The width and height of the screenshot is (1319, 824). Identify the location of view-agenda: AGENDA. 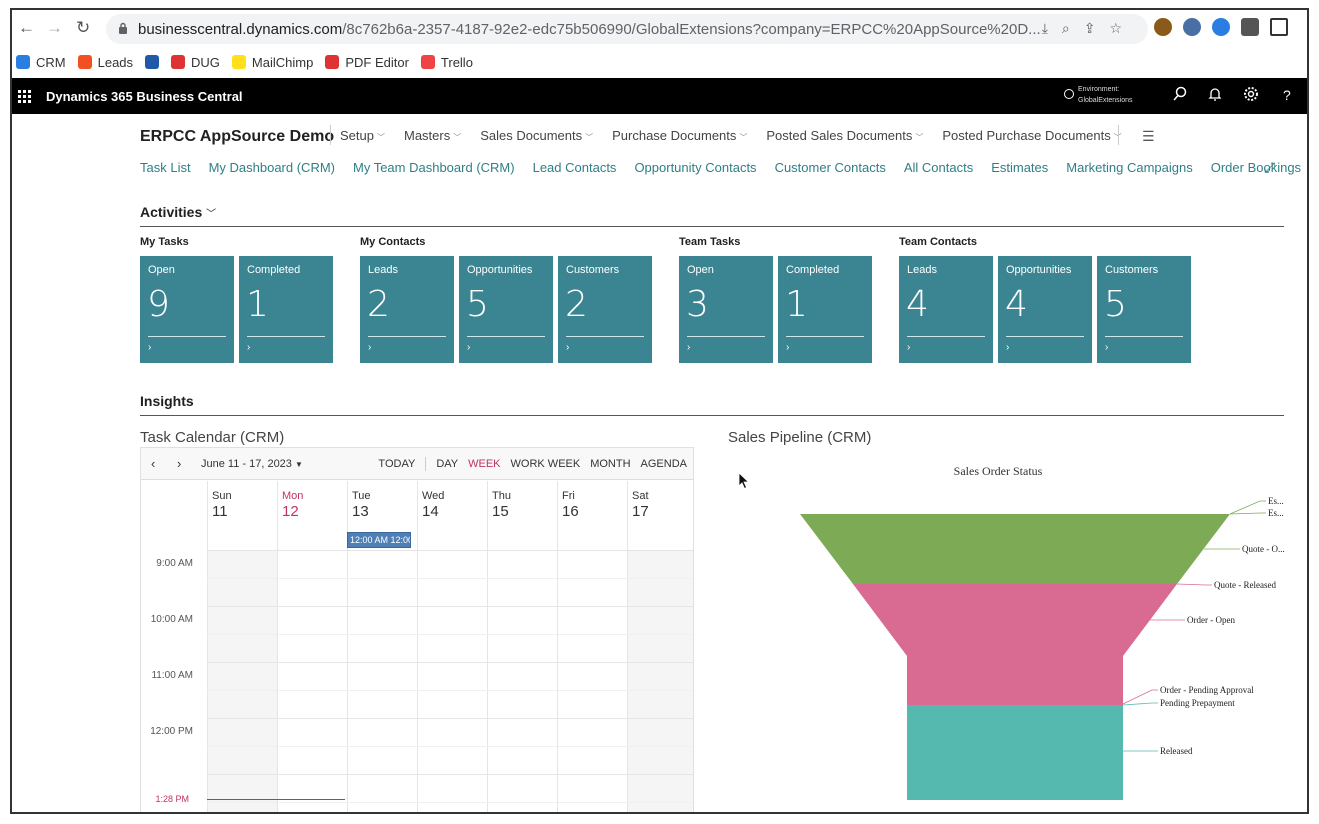
(664, 464).